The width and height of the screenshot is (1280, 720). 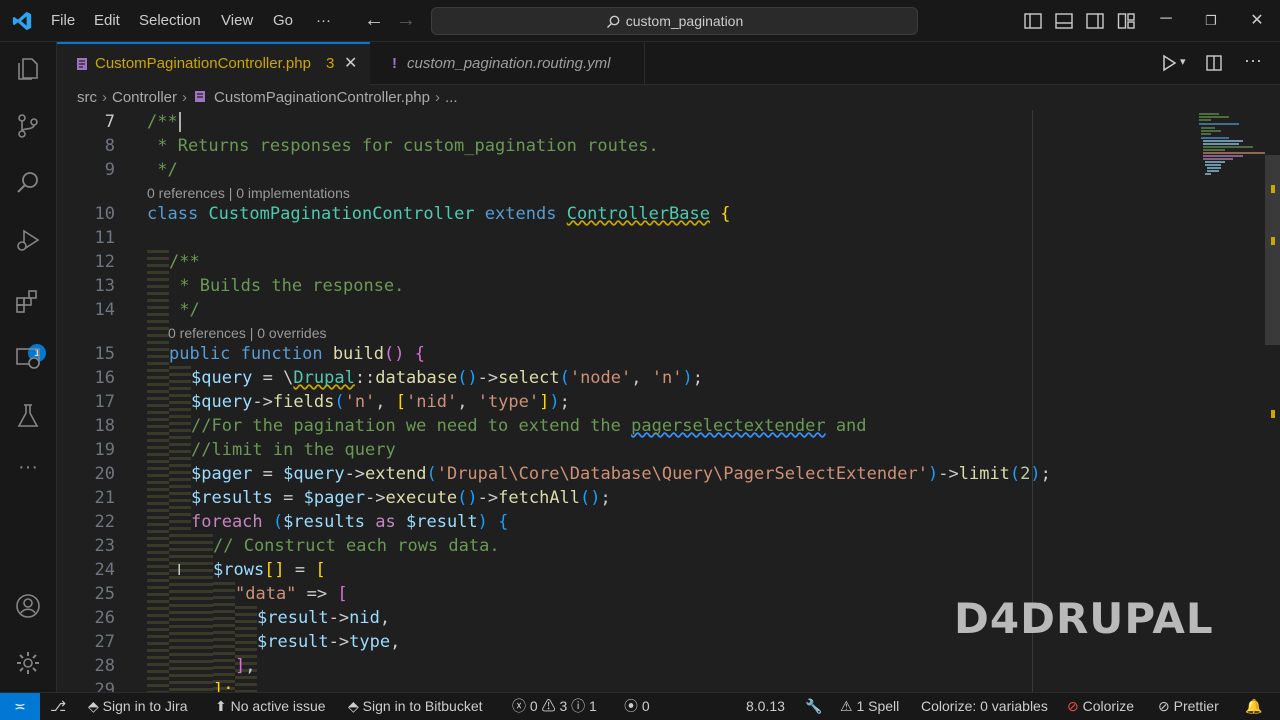 What do you see at coordinates (170, 20) in the screenshot?
I see `menu-selection: Selection` at bounding box center [170, 20].